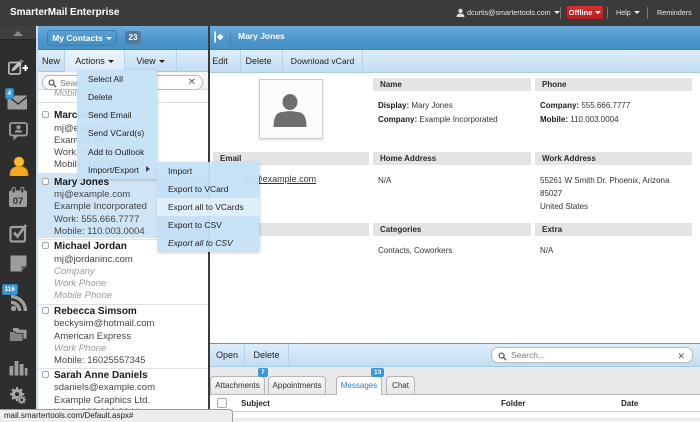 This screenshot has height=422, width=700. What do you see at coordinates (18, 201) in the screenshot?
I see `svg-text: 07` at bounding box center [18, 201].